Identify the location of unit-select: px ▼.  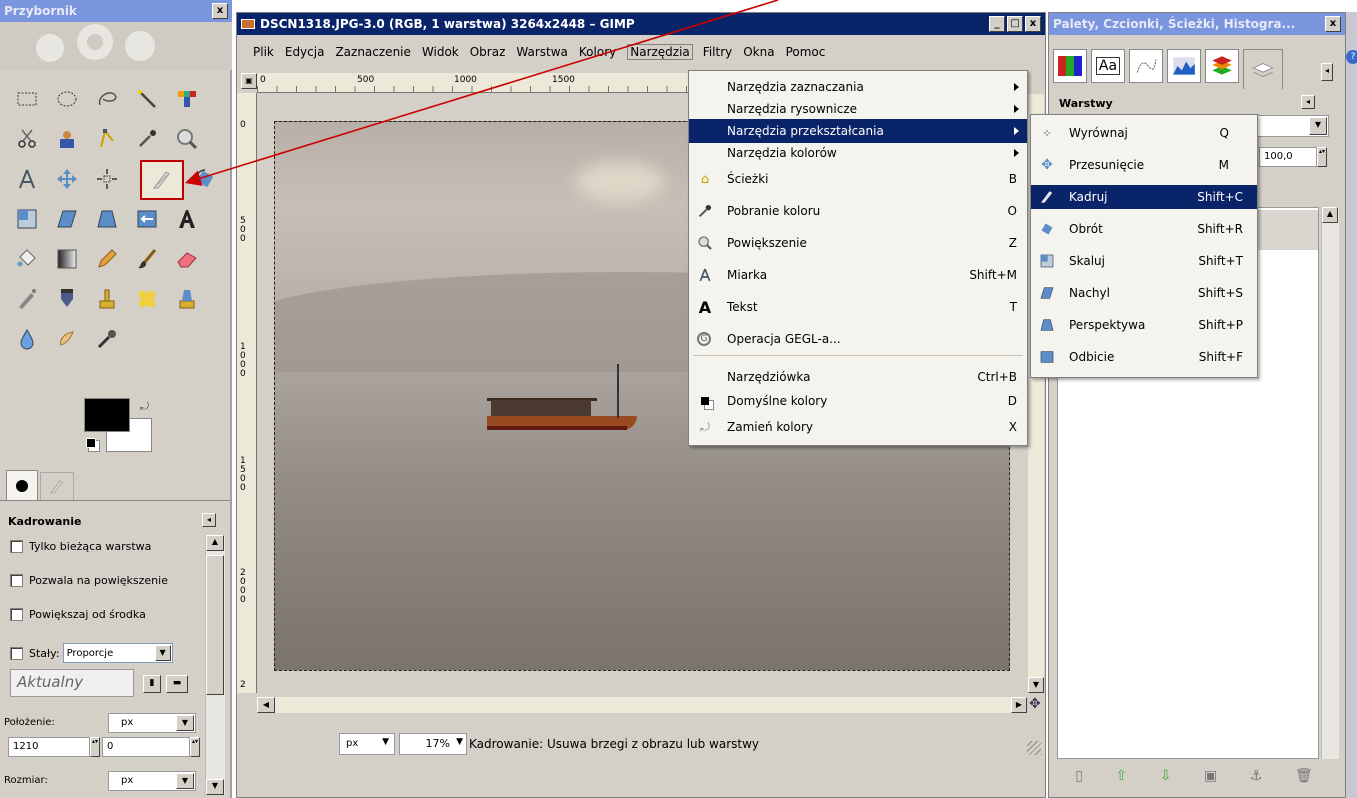
(367, 744).